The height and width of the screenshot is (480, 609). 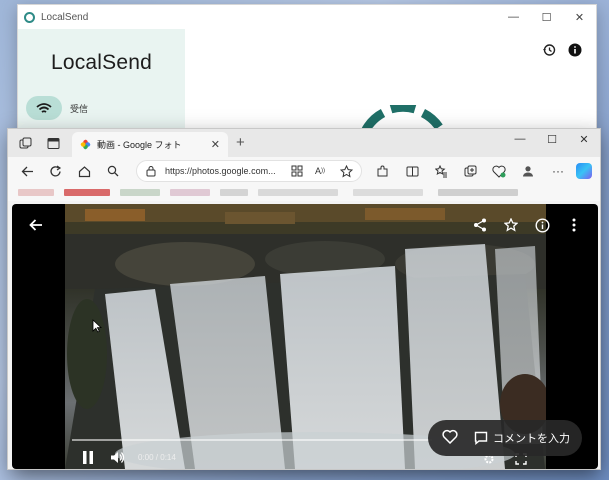 What do you see at coordinates (29, 17) in the screenshot?
I see `localsend-app-icon` at bounding box center [29, 17].